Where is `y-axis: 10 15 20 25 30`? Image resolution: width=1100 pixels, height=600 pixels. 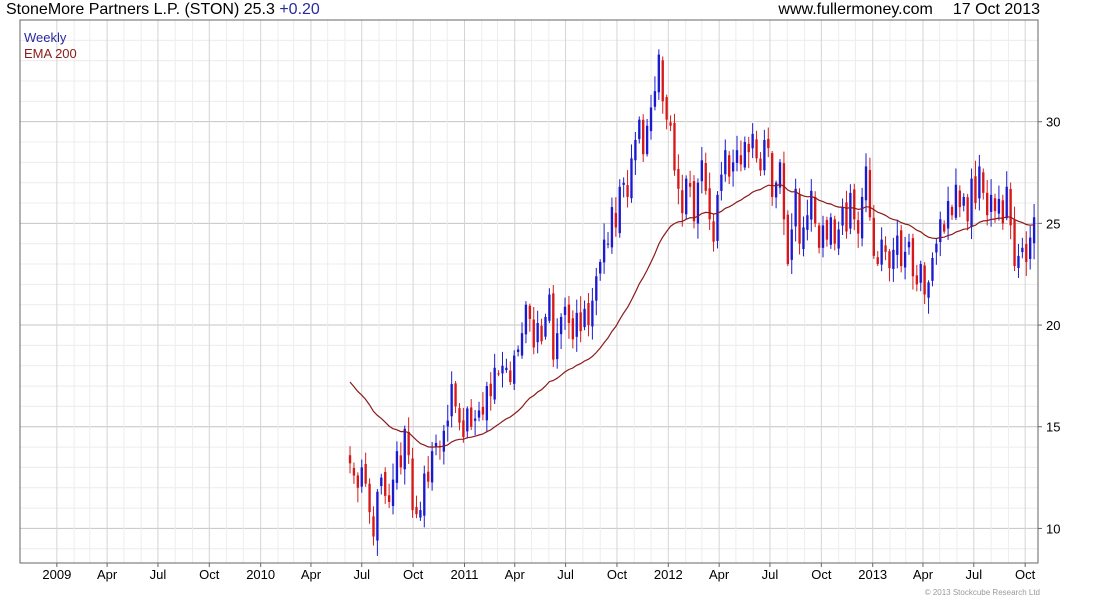 y-axis: 10 15 20 25 30 is located at coordinates (1049, 325).